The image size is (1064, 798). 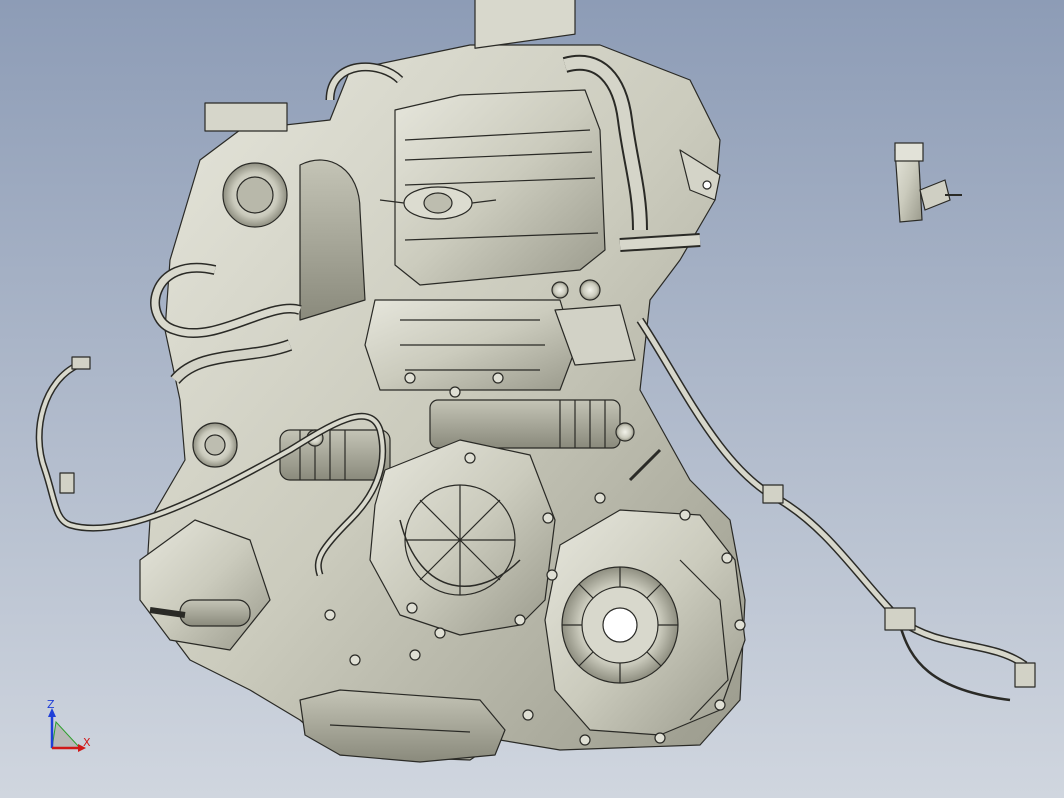 I want to click on oil-pan, so click(x=402, y=726).